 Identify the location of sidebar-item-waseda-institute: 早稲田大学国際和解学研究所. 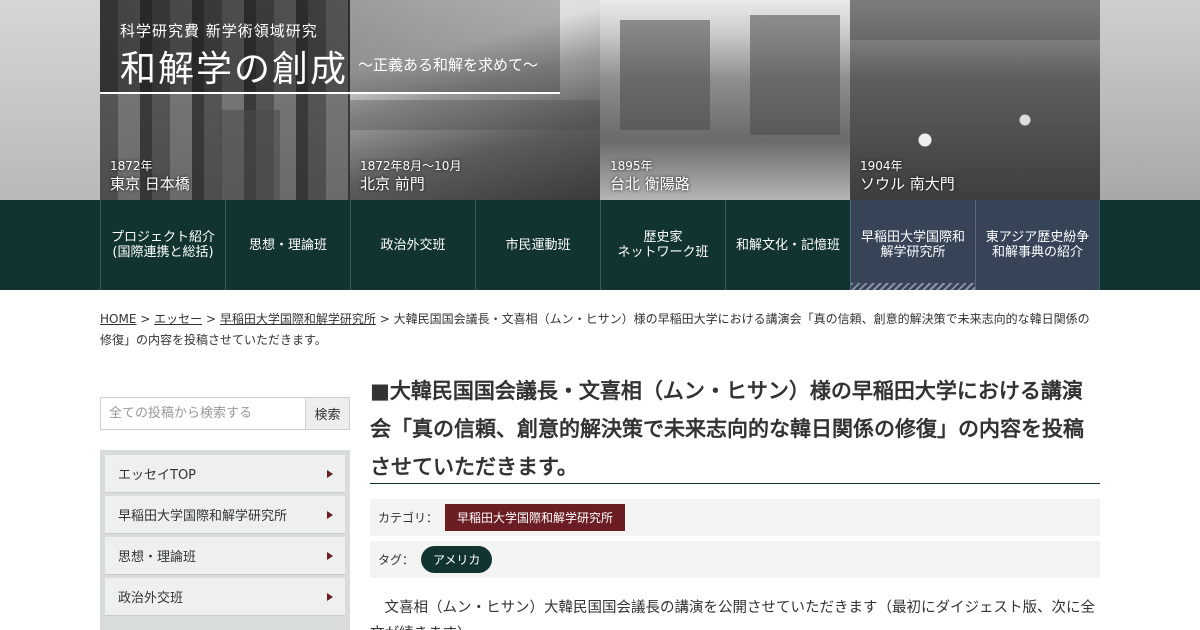
(225, 515).